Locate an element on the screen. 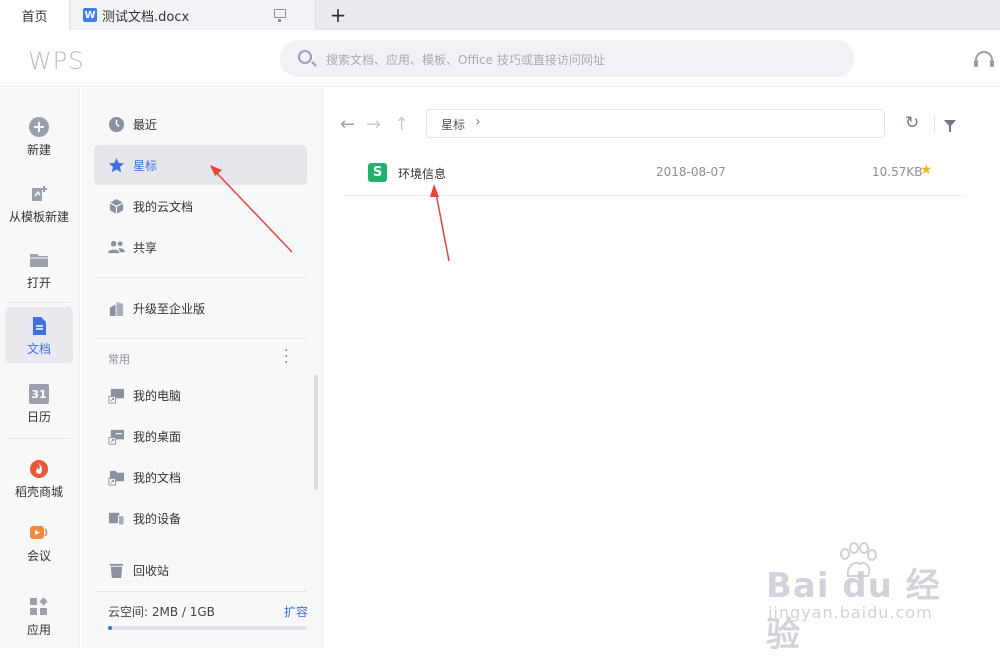 Image resolution: width=1000 pixels, height=656 pixels. cloud-space-label: 云空间: 2MB / 1GB is located at coordinates (161, 612).